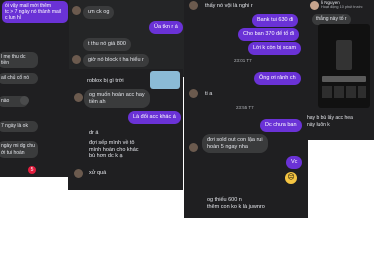 The height and width of the screenshot is (257, 374). I want to click on timestamp: 23:01 T7, so click(243, 60).